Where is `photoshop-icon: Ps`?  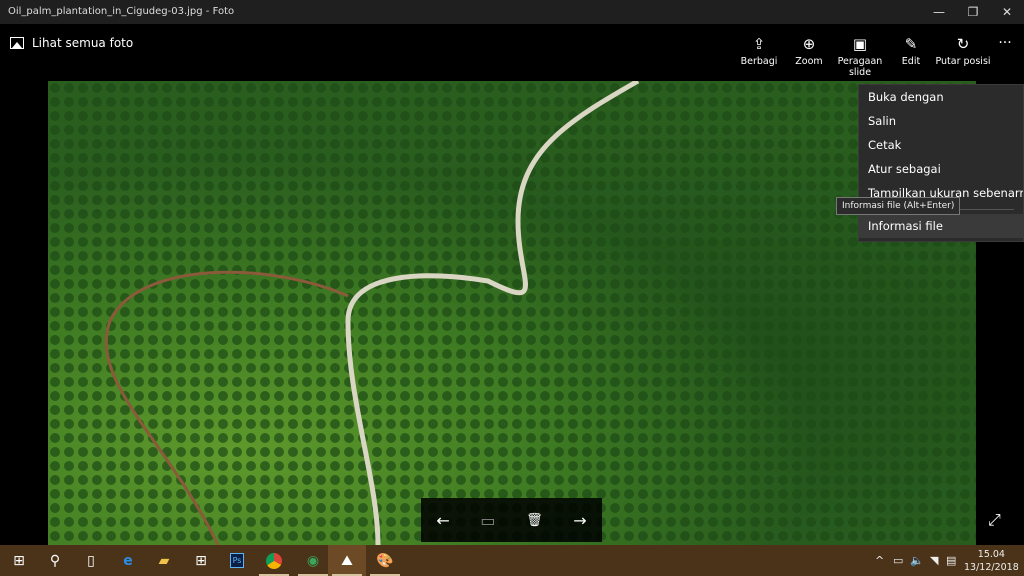 photoshop-icon: Ps is located at coordinates (237, 560).